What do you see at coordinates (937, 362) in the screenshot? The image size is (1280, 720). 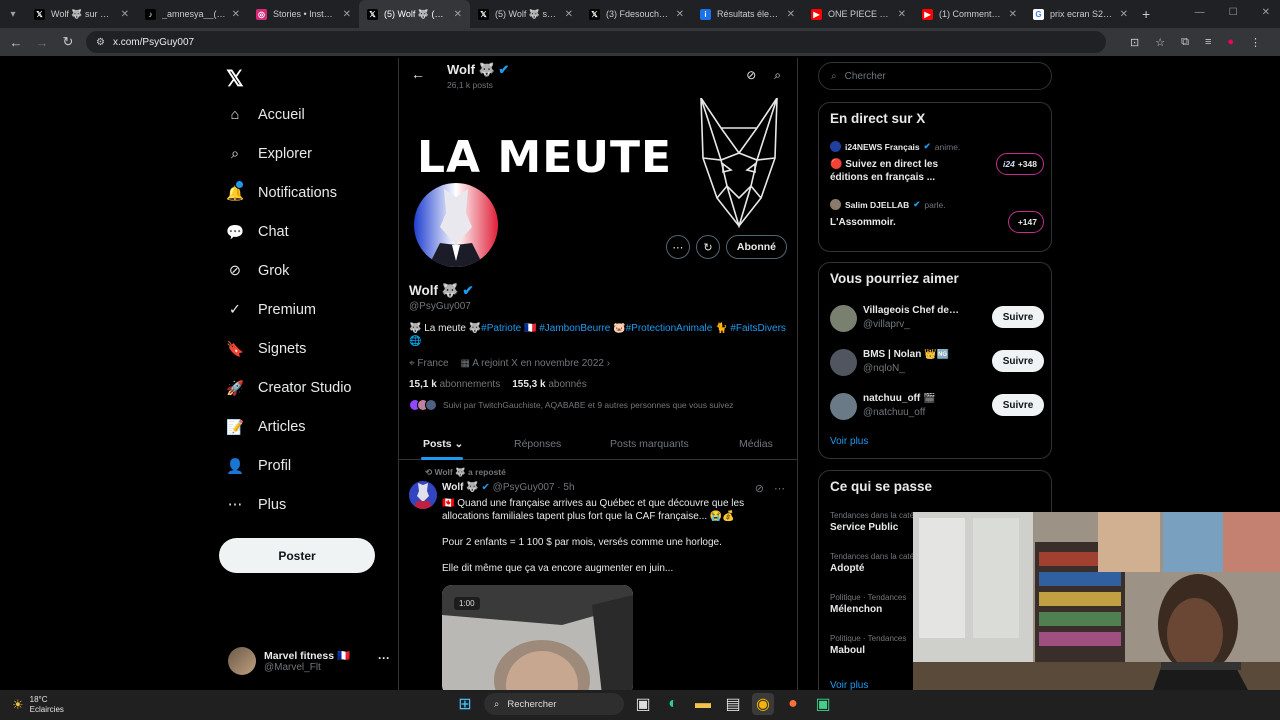 I see `suggestion-item: BMS | Nolan 👑🆖 @nqloN_ Suivre` at bounding box center [937, 362].